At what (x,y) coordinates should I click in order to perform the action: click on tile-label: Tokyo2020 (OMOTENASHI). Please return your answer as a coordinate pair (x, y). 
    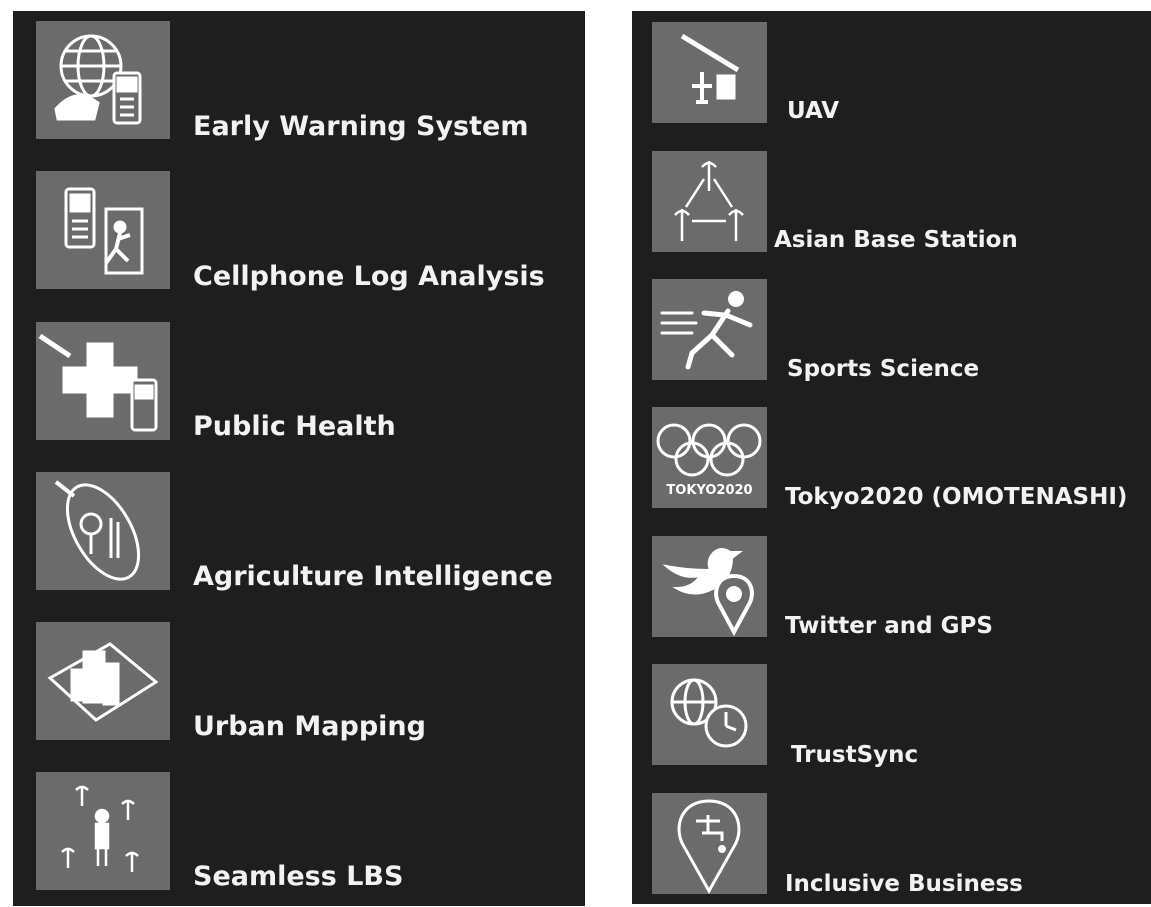
    Looking at the image, I should click on (956, 497).